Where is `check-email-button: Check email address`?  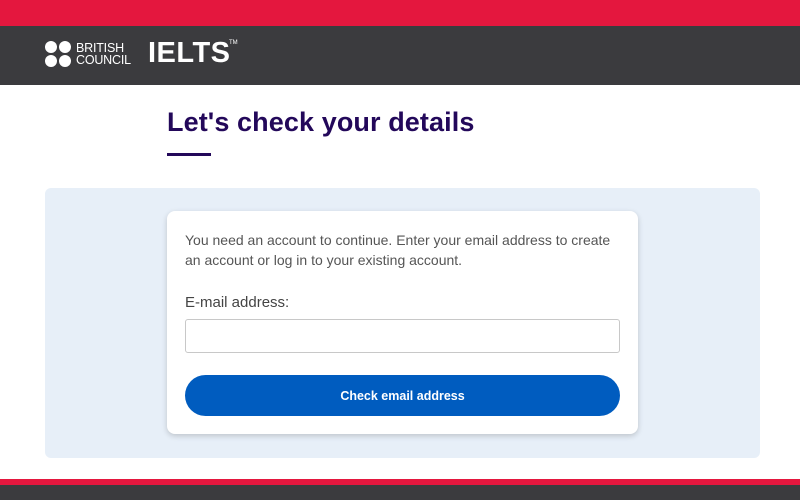
check-email-button: Check email address is located at coordinates (402, 395).